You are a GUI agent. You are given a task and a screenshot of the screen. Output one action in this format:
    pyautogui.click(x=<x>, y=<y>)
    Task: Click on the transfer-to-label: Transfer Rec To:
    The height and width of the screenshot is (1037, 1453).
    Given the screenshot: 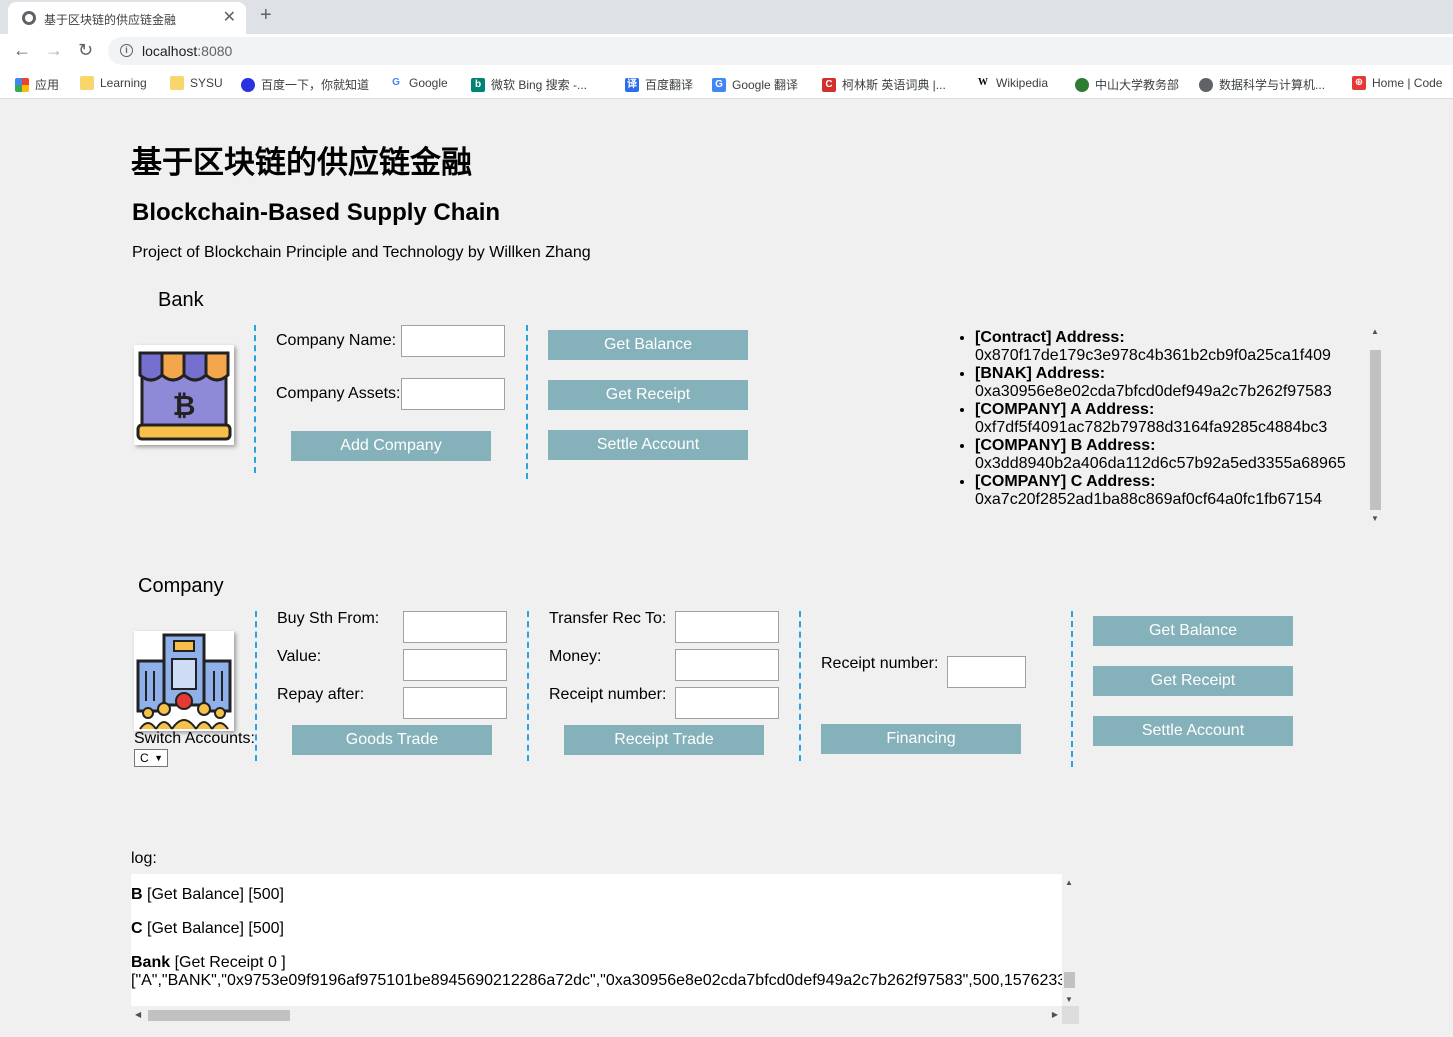 What is the action you would take?
    pyautogui.click(x=608, y=618)
    